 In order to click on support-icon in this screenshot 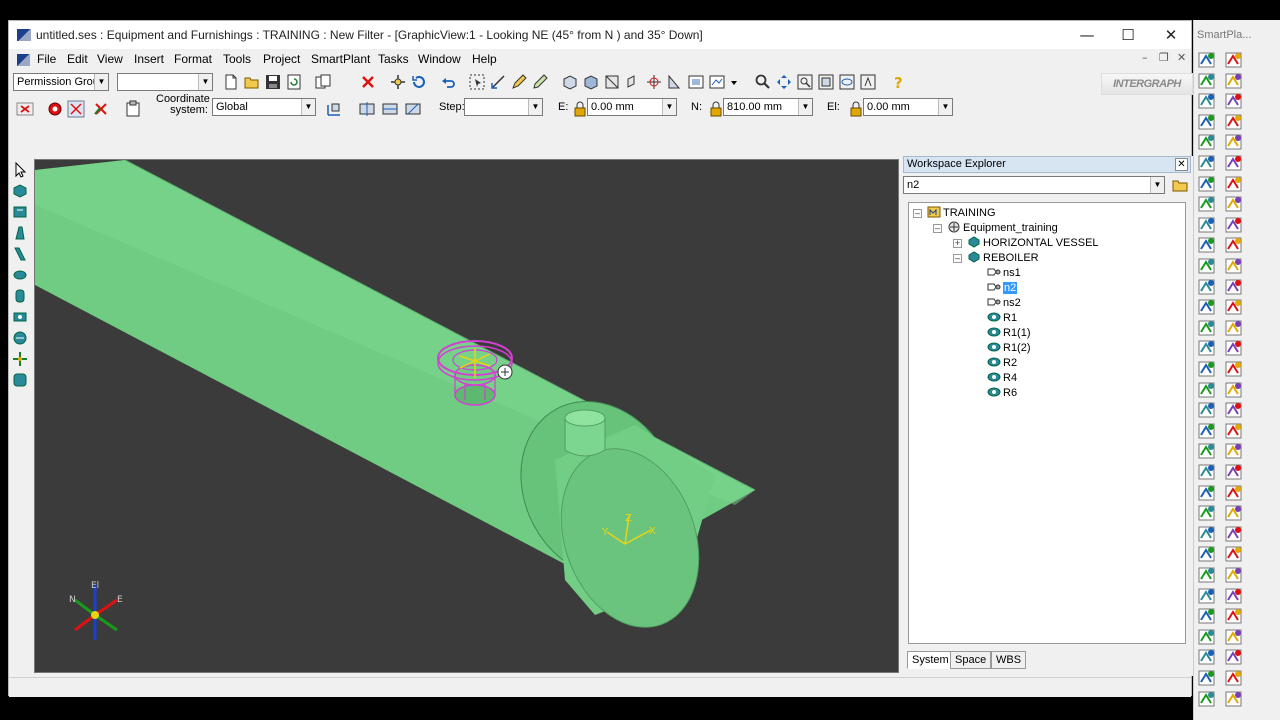, I will do `click(1207, 431)`.